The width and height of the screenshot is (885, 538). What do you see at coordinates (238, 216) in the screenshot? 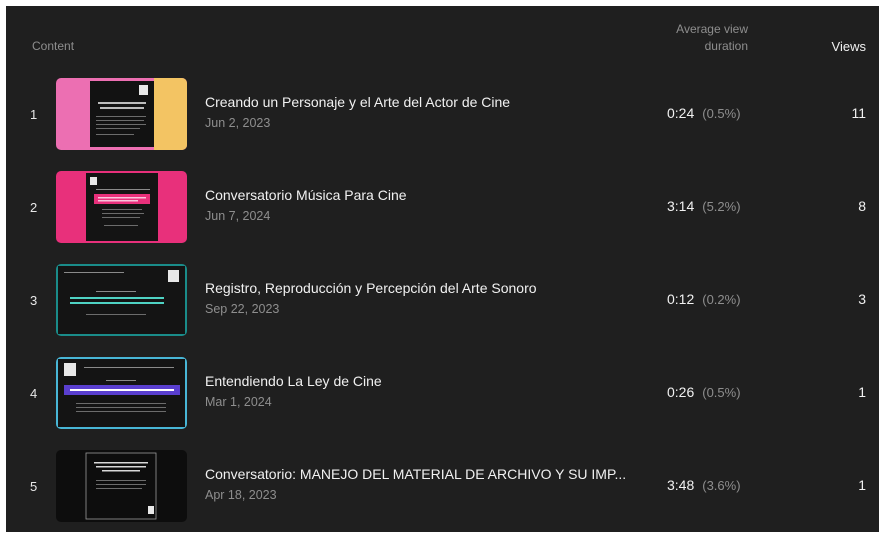
I see `video-date: Jun 7, 2024` at bounding box center [238, 216].